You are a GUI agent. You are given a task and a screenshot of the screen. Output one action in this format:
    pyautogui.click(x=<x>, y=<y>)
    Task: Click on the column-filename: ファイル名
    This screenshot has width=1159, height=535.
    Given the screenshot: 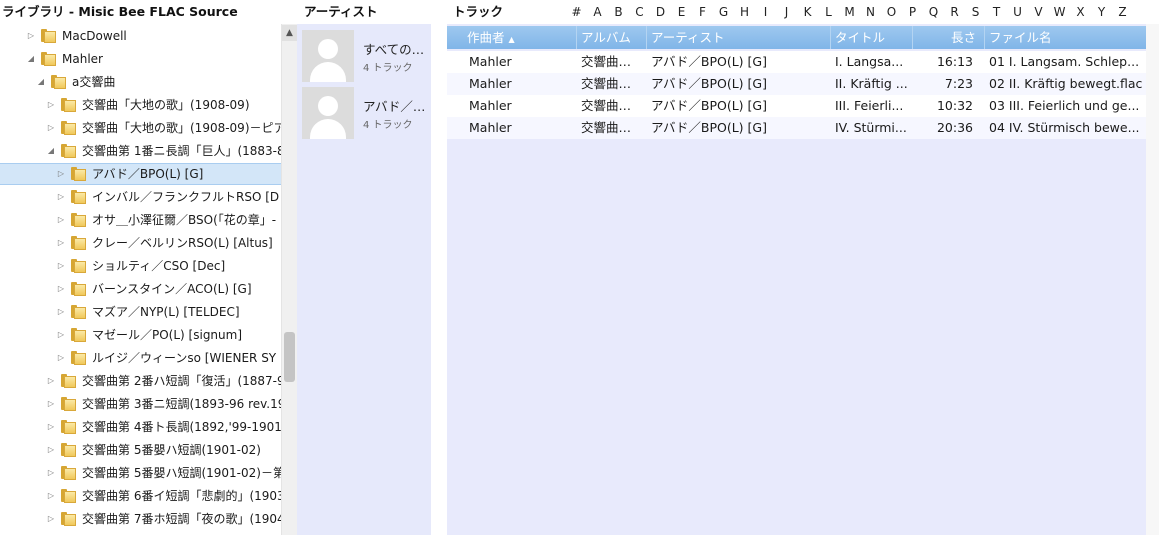 What is the action you would take?
    pyautogui.click(x=1065, y=37)
    